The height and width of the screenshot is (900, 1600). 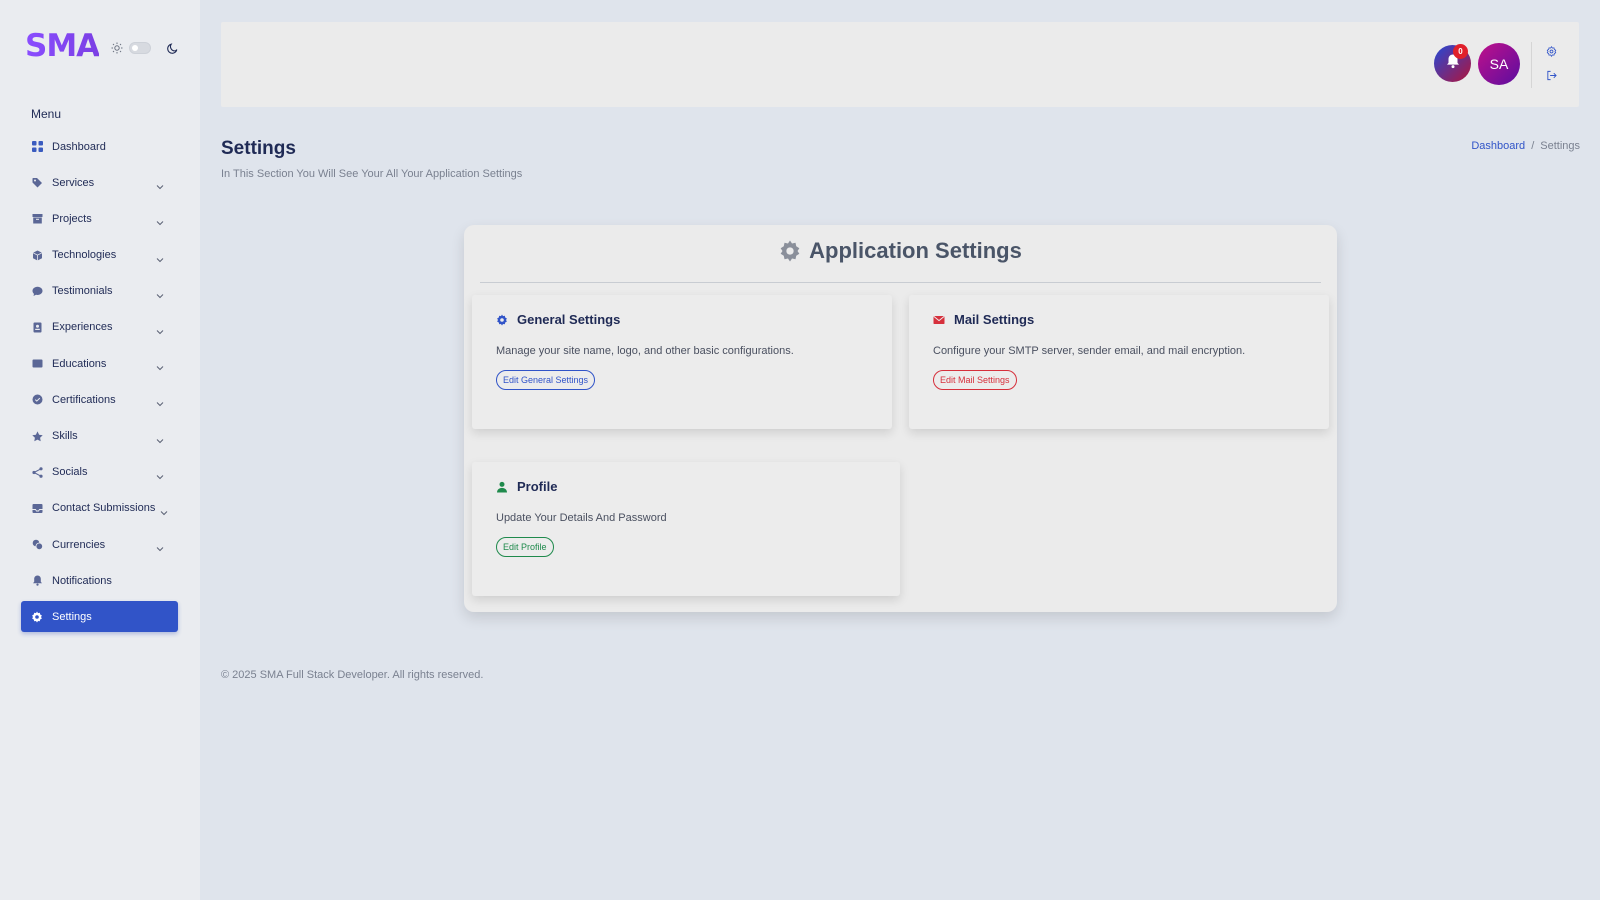 I want to click on sidebar-item-label: Currencies, so click(x=79, y=544).